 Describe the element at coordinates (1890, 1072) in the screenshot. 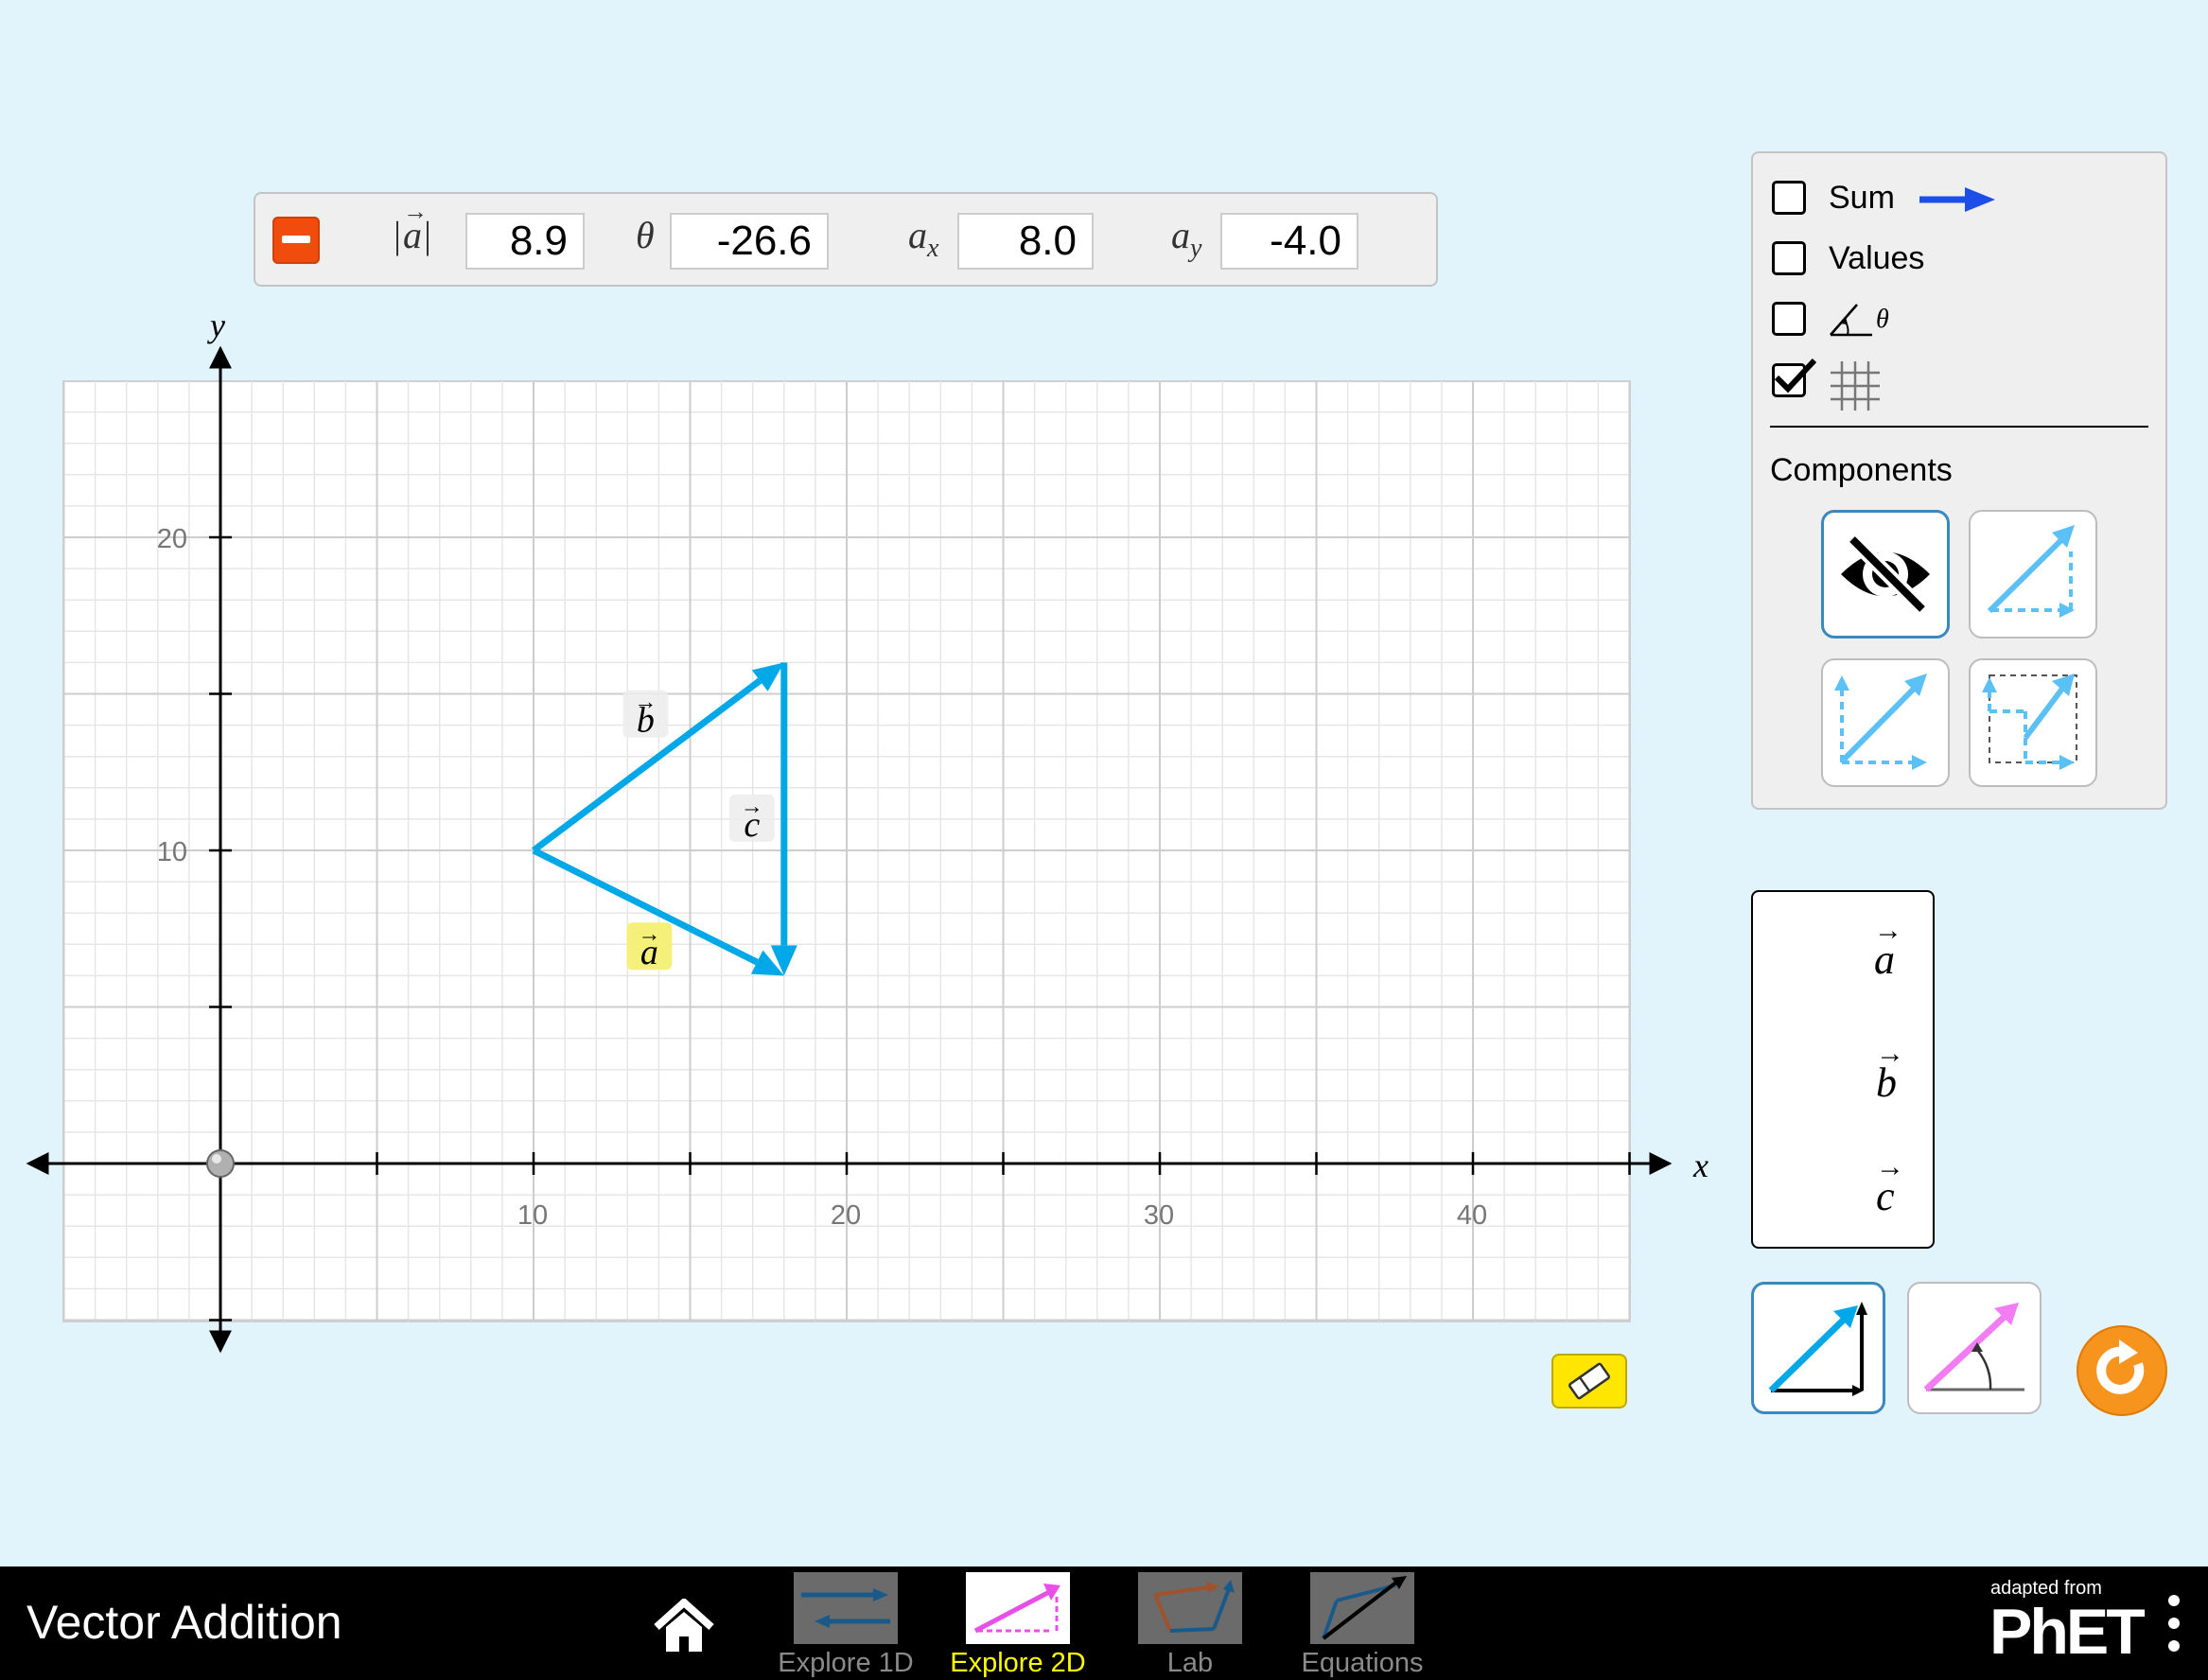

I see `vector-b-token: → b` at that location.